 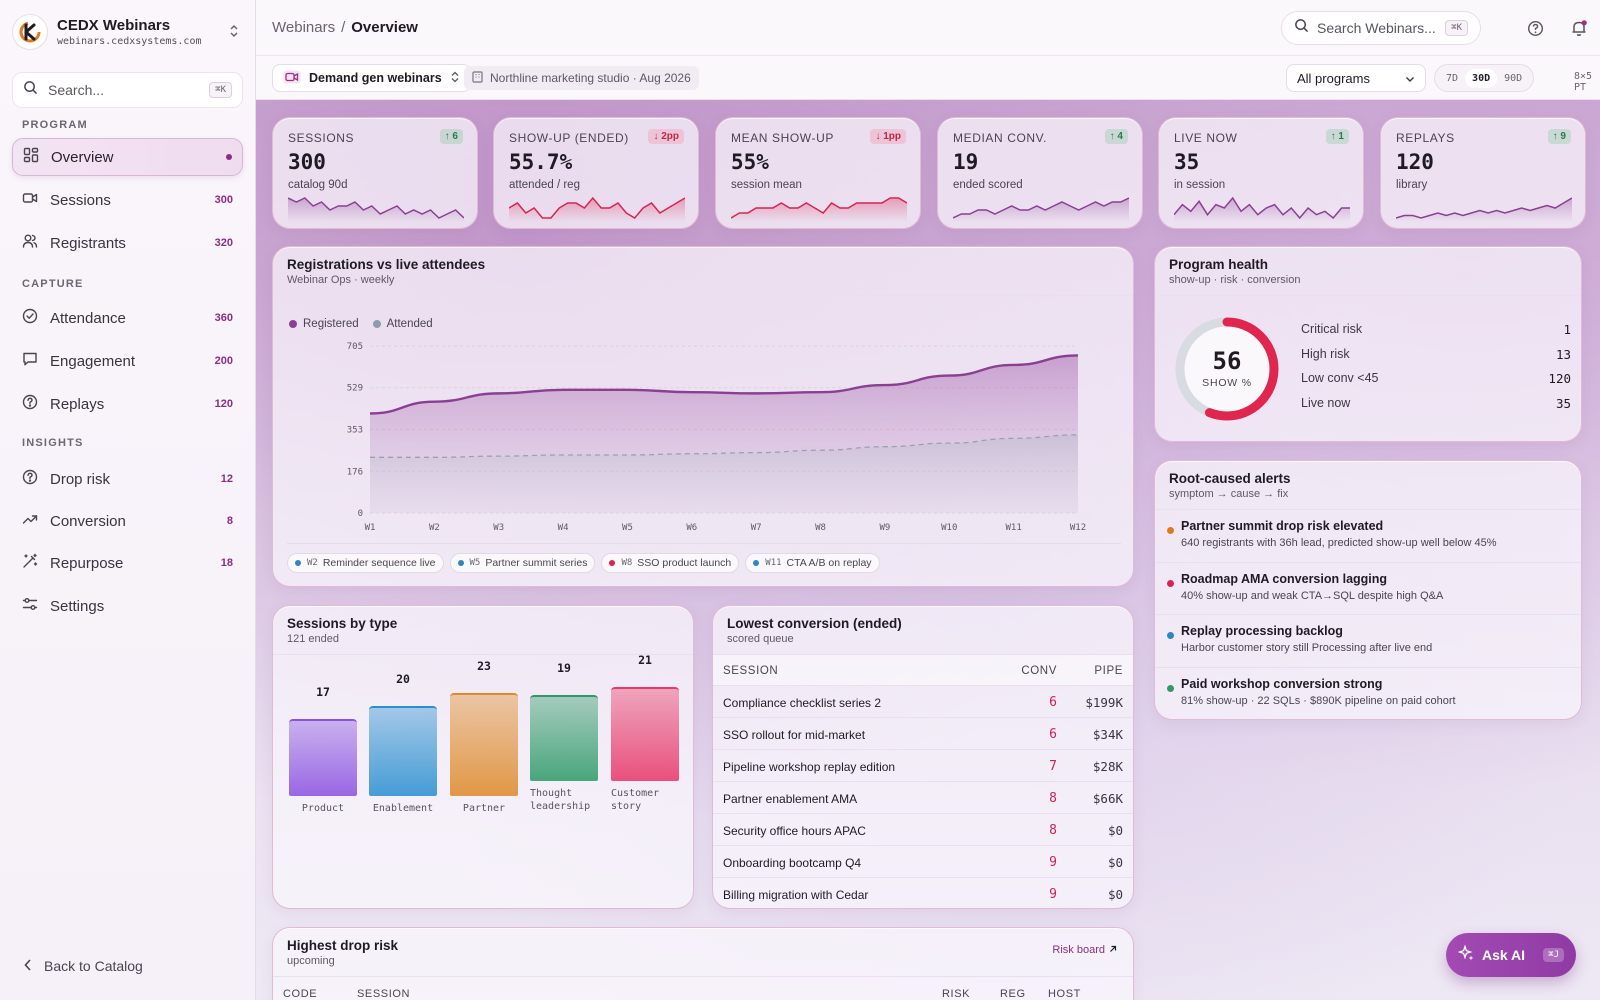 I want to click on range-option-30d: 30D, so click(x=1481, y=78).